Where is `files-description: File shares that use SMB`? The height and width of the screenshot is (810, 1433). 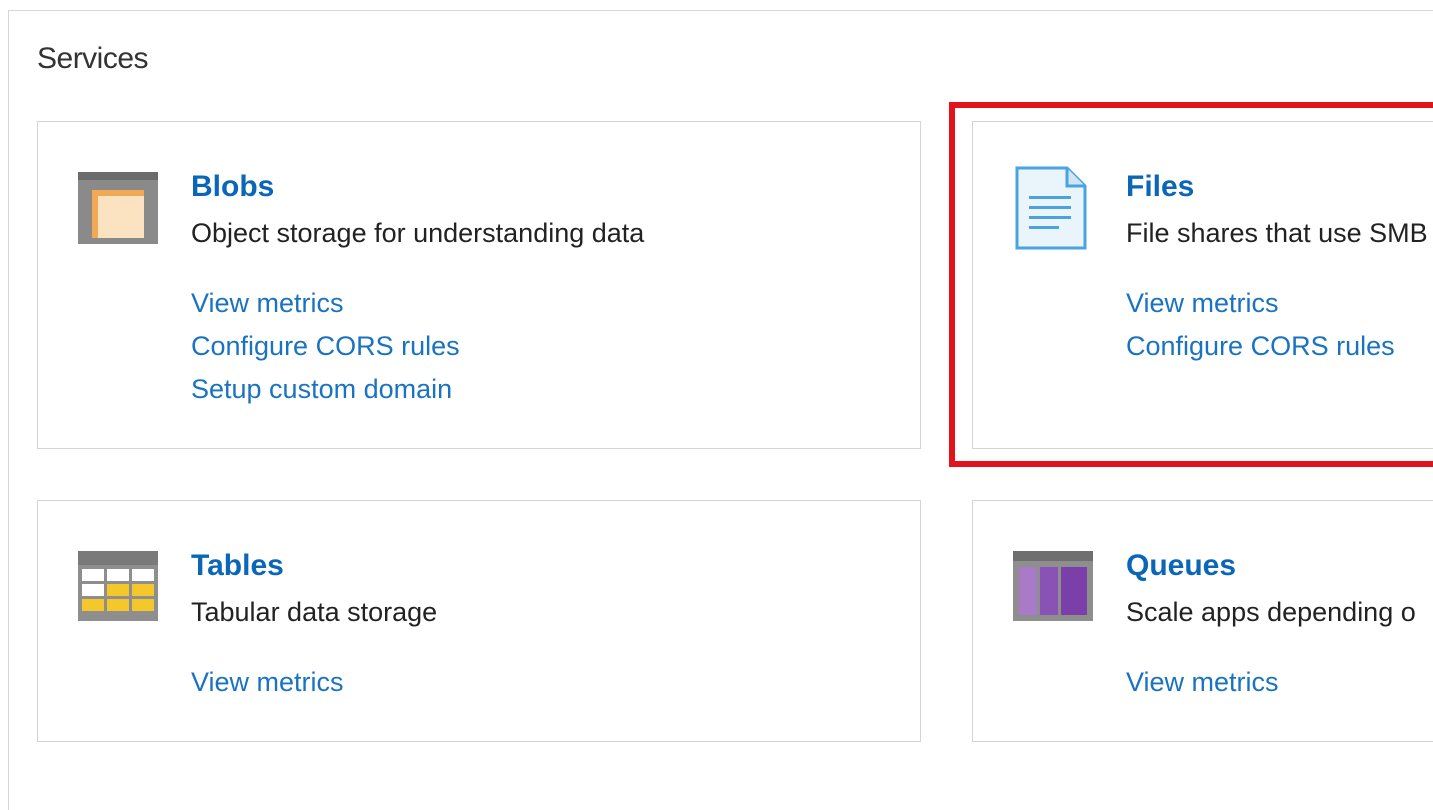 files-description: File shares that use SMB is located at coordinates (1277, 233).